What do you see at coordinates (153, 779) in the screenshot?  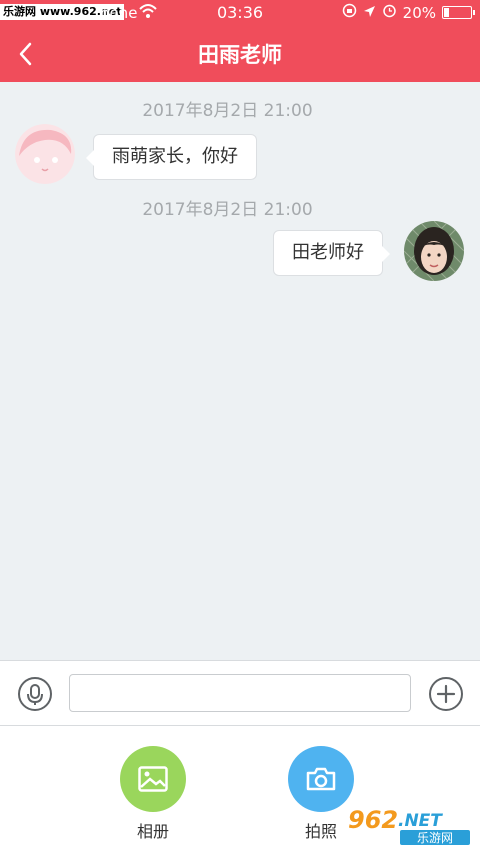 I see `photo-album-icon` at bounding box center [153, 779].